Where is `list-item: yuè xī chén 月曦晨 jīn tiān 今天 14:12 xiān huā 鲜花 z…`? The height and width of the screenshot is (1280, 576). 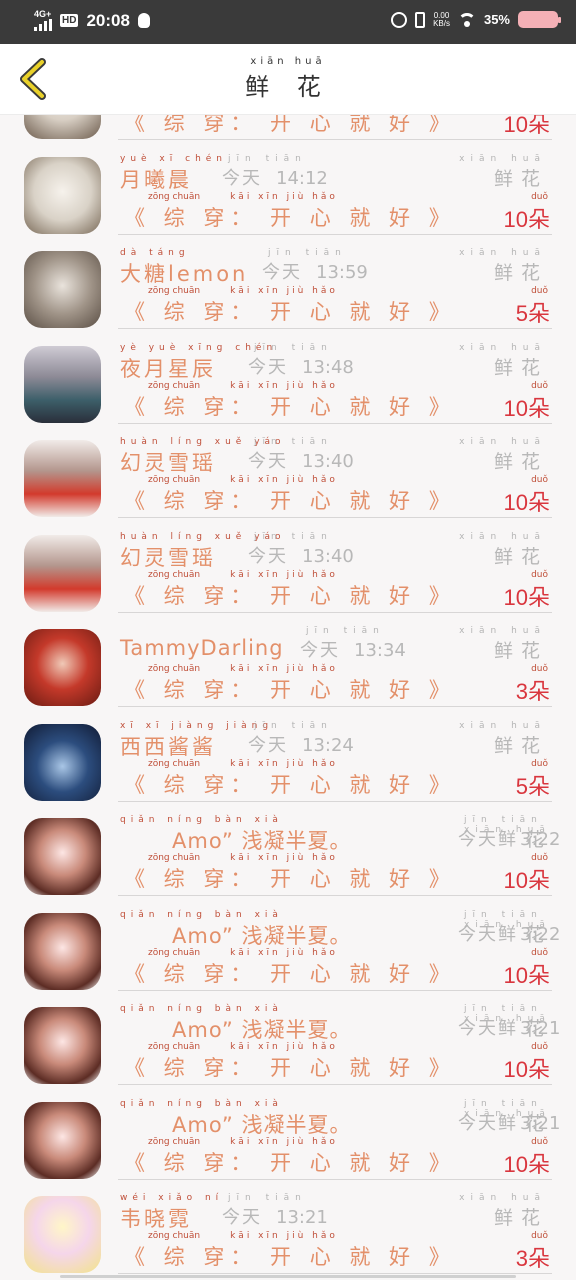
list-item: yuè xī chén 月曦晨 jīn tiān 今天 14:12 xiān huā 鲜花 z… is located at coordinates (288, 187).